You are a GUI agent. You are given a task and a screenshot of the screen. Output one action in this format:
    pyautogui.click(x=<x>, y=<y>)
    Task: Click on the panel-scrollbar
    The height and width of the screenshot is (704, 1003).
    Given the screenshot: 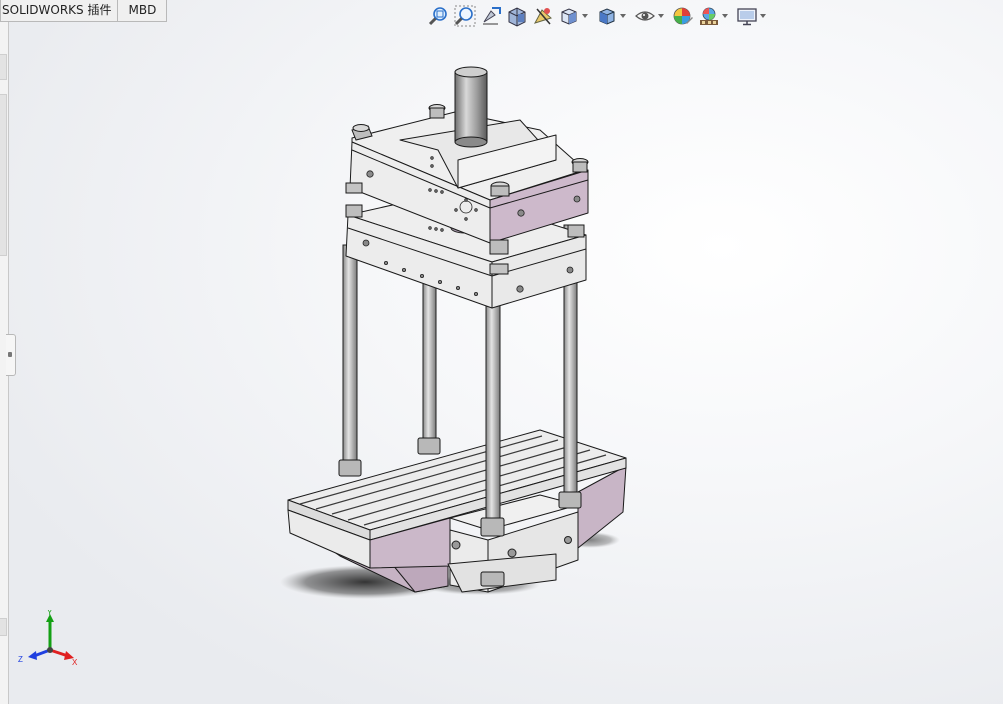 What is the action you would take?
    pyautogui.click(x=3, y=175)
    